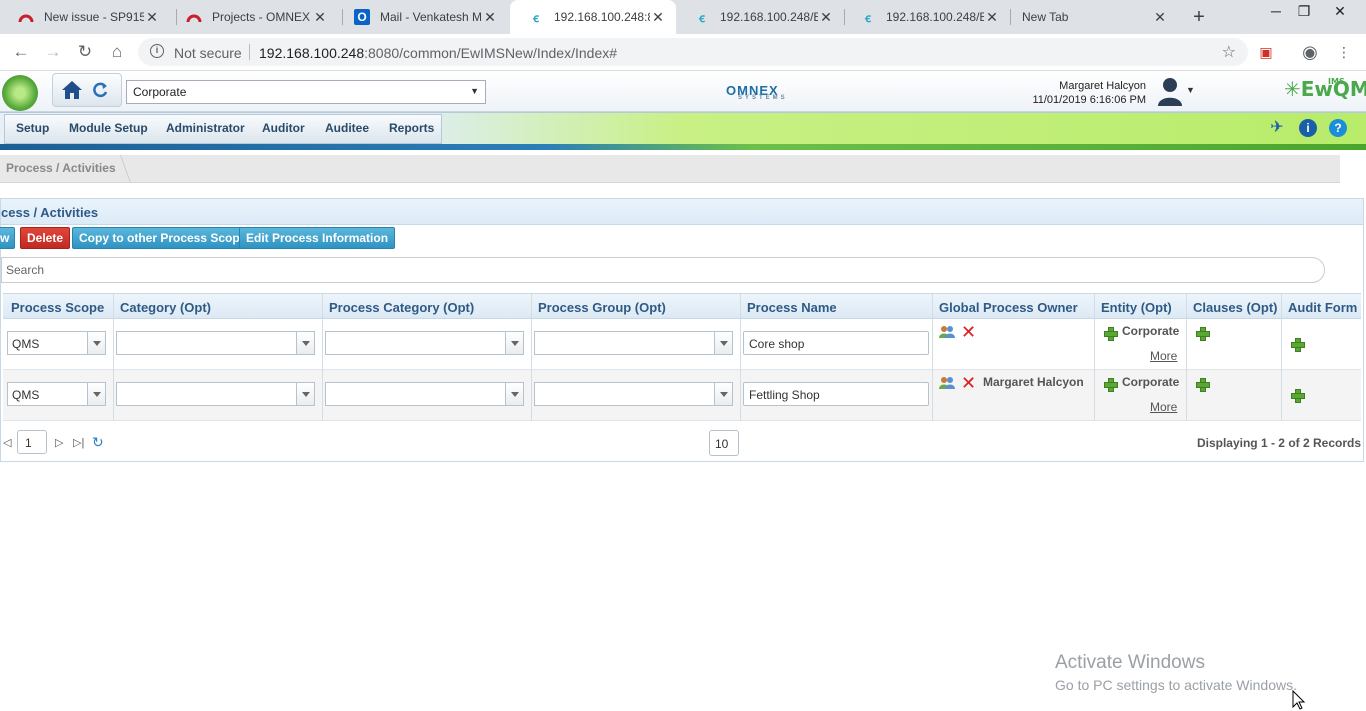  Describe the element at coordinates (1344, 52) in the screenshot. I see `menu-dots-icon: ⋮` at that location.